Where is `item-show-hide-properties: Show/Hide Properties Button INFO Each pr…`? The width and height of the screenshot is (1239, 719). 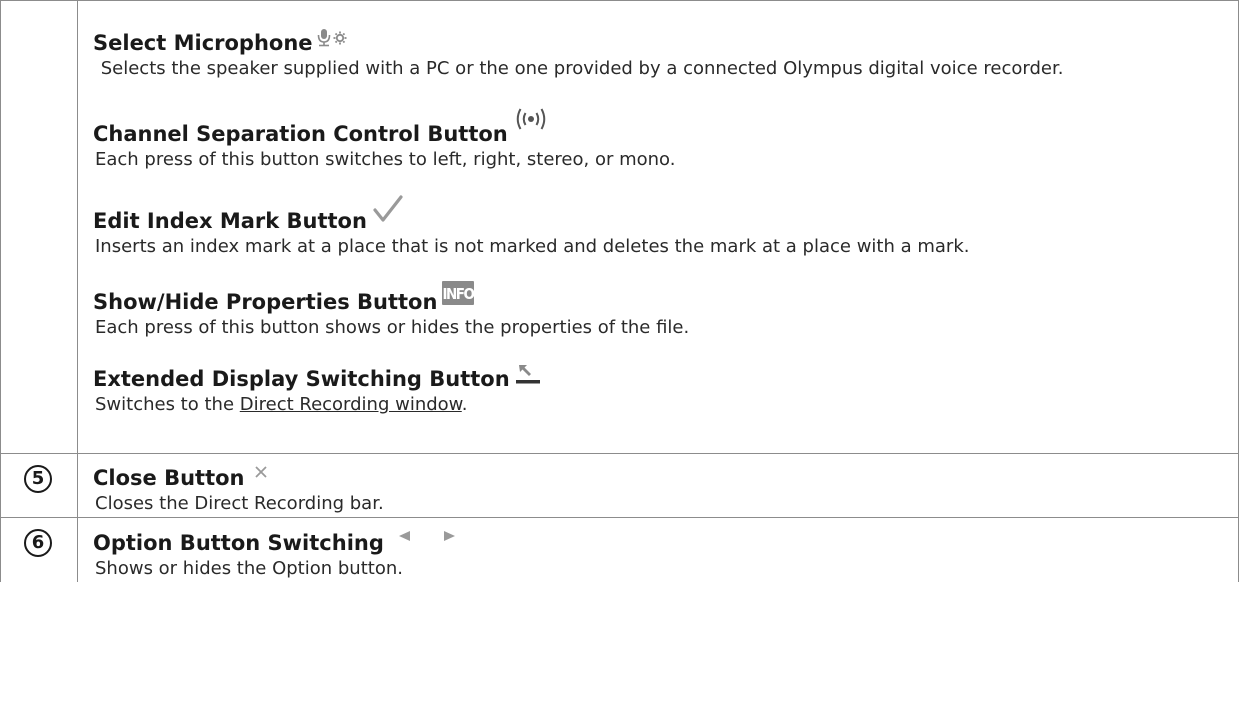
item-show-hide-properties: Show/Hide Properties Button INFO Each pr… is located at coordinates (665, 311).